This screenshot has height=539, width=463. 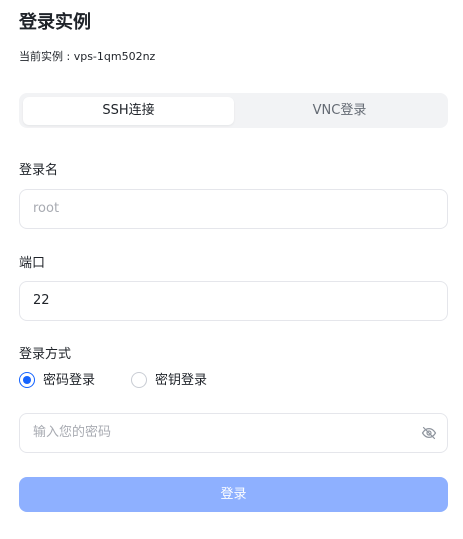 What do you see at coordinates (72, 432) in the screenshot?
I see `password-placeholder: 输入您的密码` at bounding box center [72, 432].